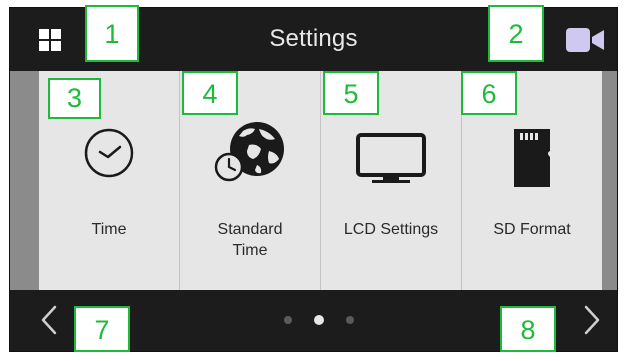 The image size is (629, 361). I want to click on page-indicator, so click(320, 320).